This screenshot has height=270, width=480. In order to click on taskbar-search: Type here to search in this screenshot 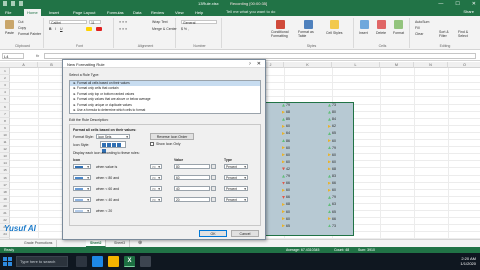, I will do `click(42, 261)`.